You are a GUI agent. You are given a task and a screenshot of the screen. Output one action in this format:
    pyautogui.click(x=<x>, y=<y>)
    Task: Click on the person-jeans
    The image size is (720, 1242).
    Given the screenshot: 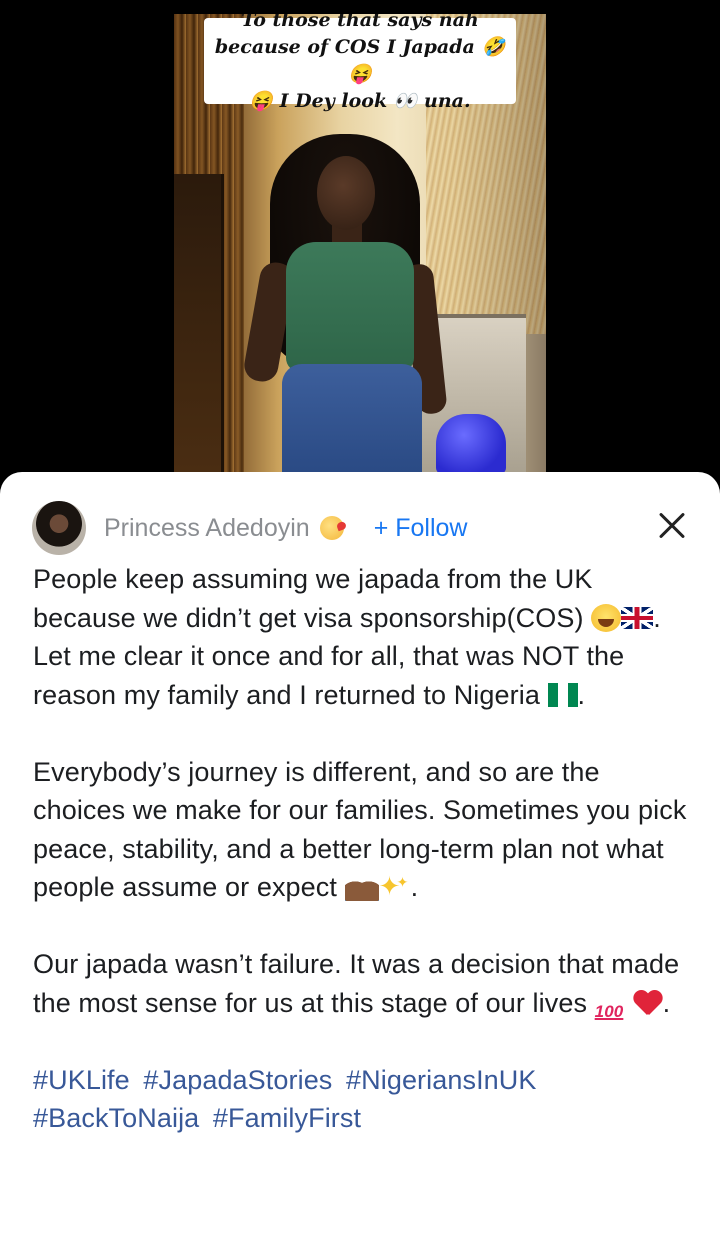 What is the action you would take?
    pyautogui.click(x=352, y=418)
    